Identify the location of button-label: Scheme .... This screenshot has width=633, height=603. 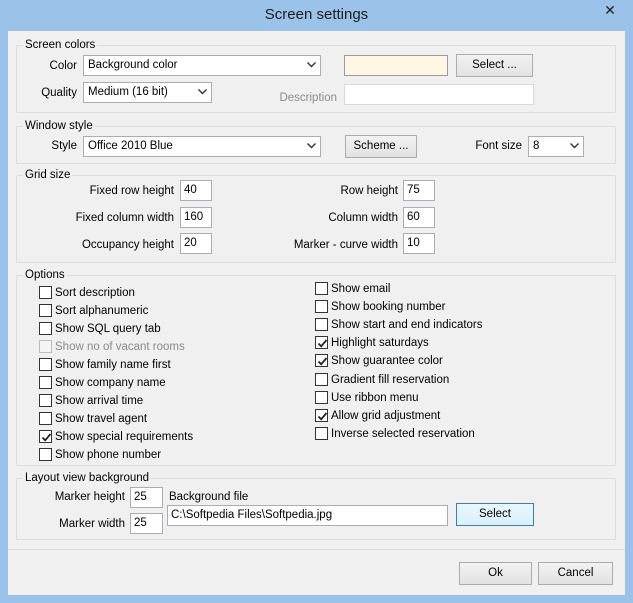
(381, 146).